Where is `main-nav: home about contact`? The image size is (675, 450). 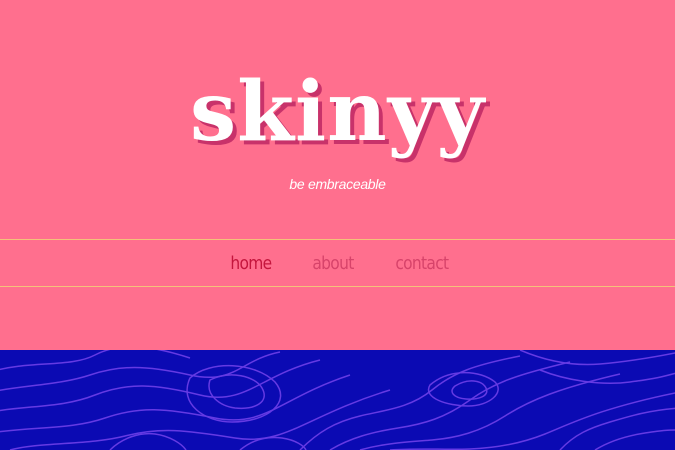 main-nav: home about contact is located at coordinates (337, 263).